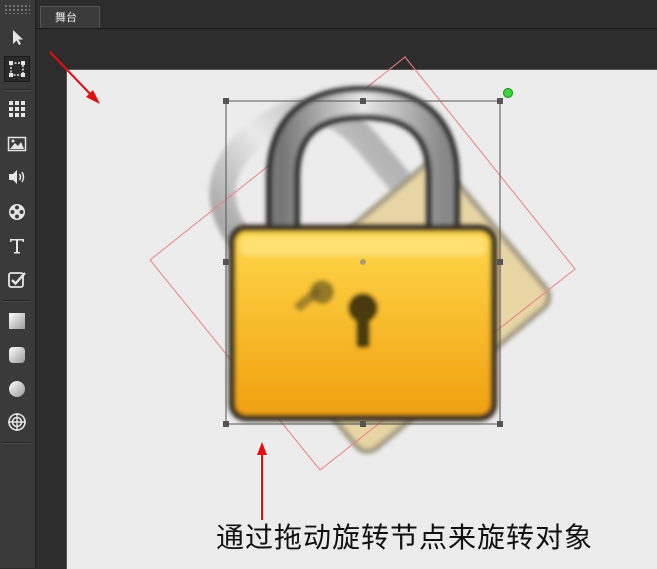  I want to click on annotation-arrow-bottom, so click(262, 481).